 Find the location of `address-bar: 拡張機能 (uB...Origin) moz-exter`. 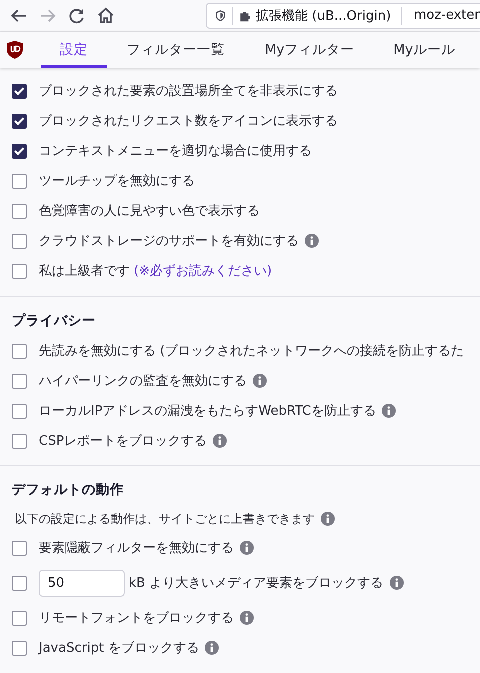

address-bar: 拡張機能 (uB...Origin) moz-exter is located at coordinates (343, 15).